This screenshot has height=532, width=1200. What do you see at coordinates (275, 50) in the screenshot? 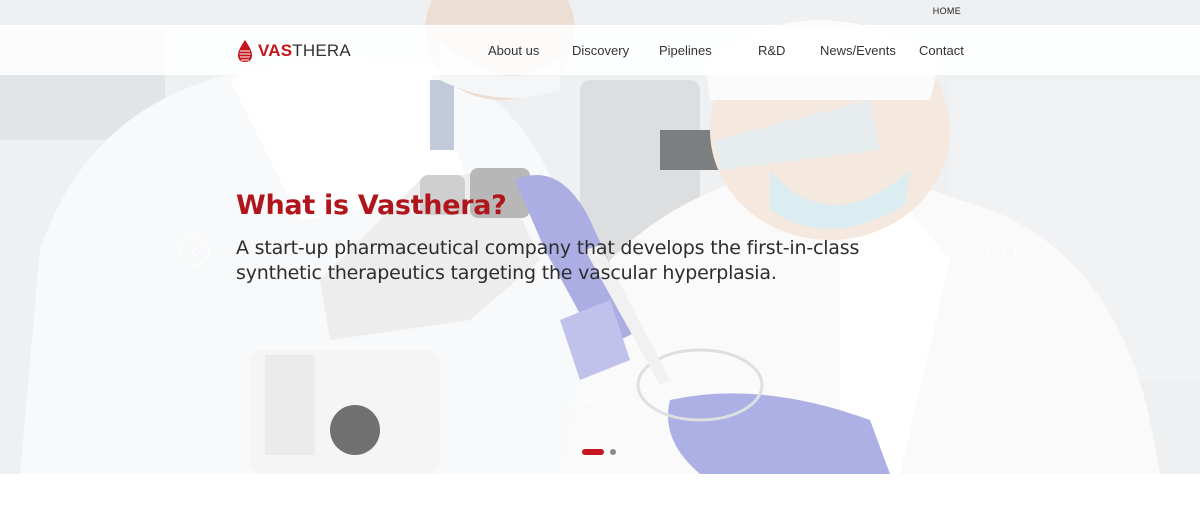
I see `logo-wordmark-red: VAS` at bounding box center [275, 50].